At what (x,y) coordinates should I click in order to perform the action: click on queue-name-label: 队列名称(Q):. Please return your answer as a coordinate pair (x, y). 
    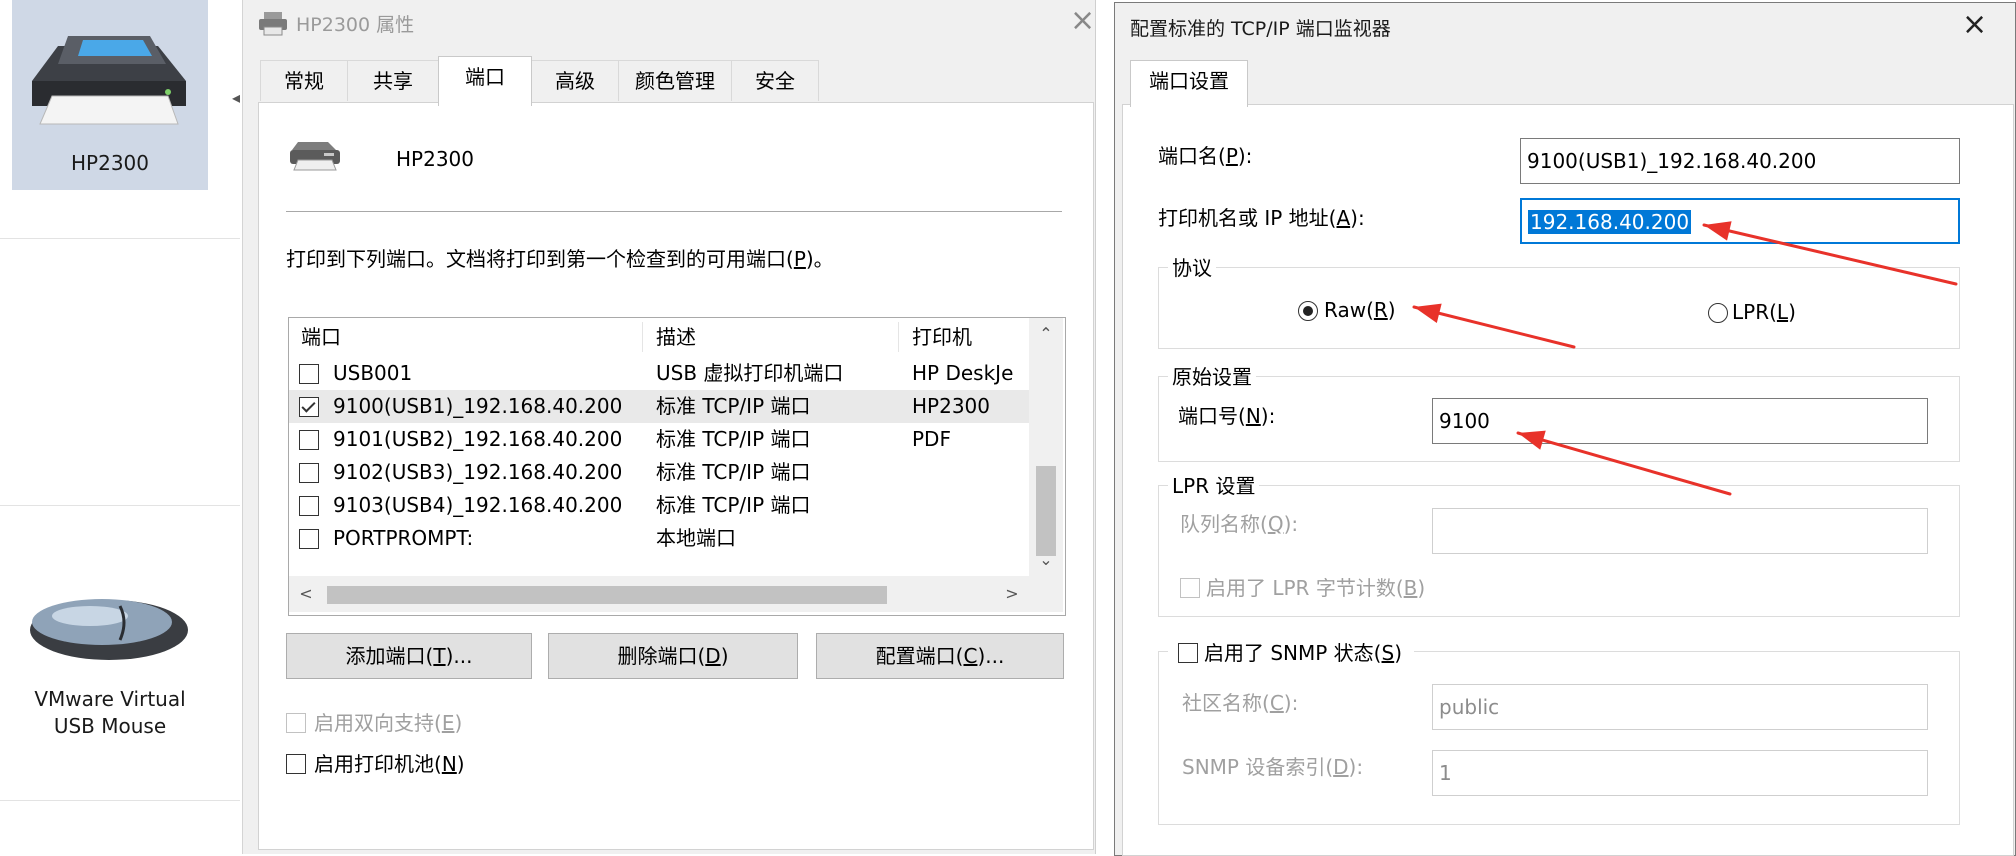
    Looking at the image, I should click on (1239, 524).